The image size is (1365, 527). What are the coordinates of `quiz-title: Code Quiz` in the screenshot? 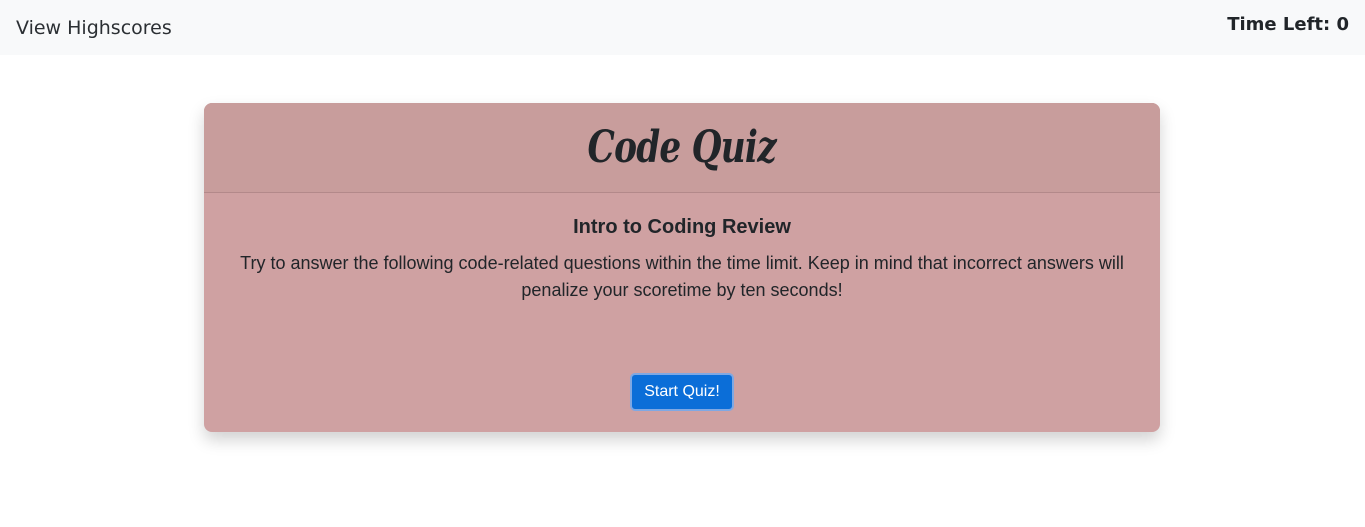 It's located at (682, 147).